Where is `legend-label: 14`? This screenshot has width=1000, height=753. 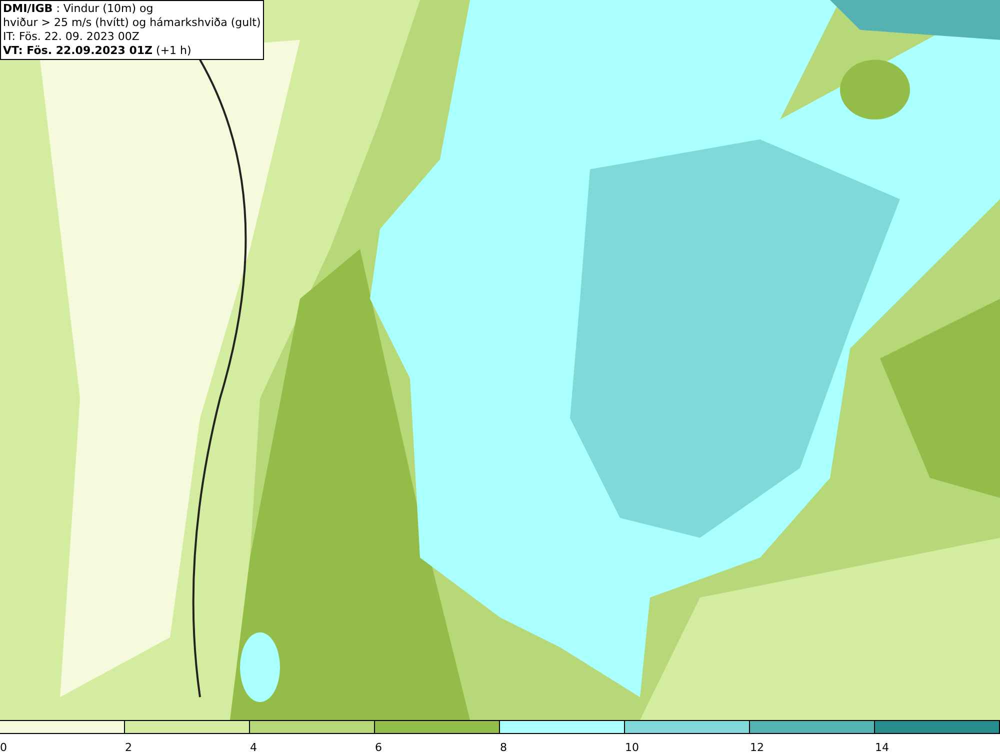
legend-label: 14 is located at coordinates (882, 747).